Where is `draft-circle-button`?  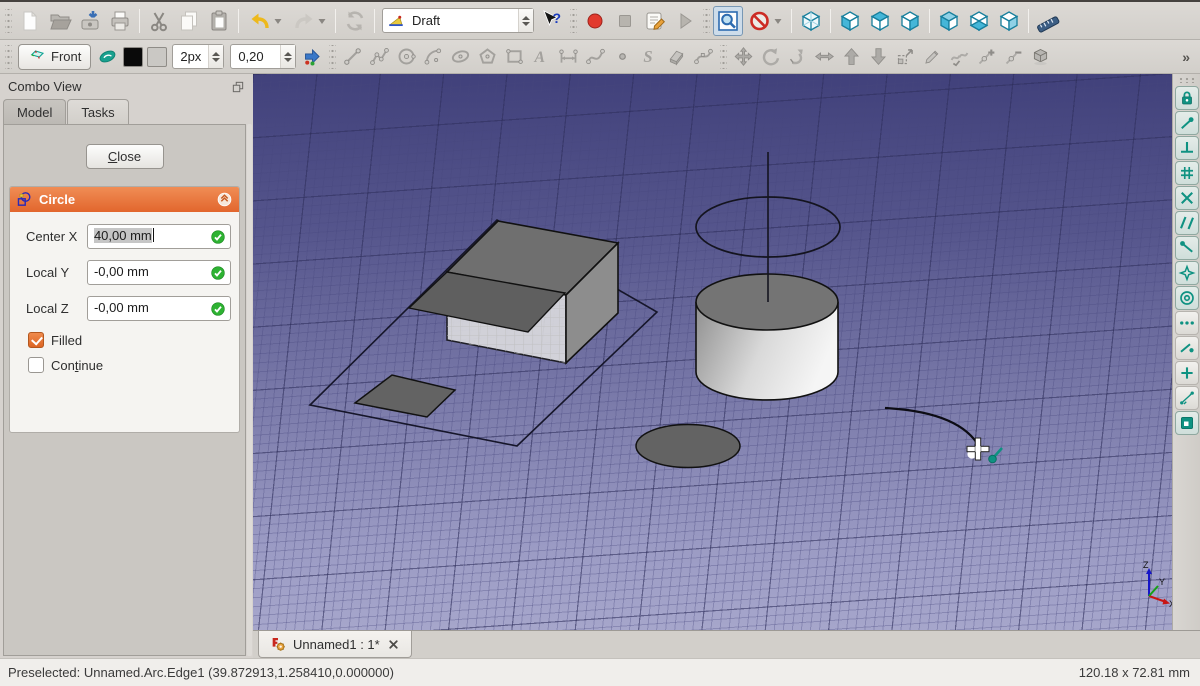
draft-circle-button is located at coordinates (406, 56).